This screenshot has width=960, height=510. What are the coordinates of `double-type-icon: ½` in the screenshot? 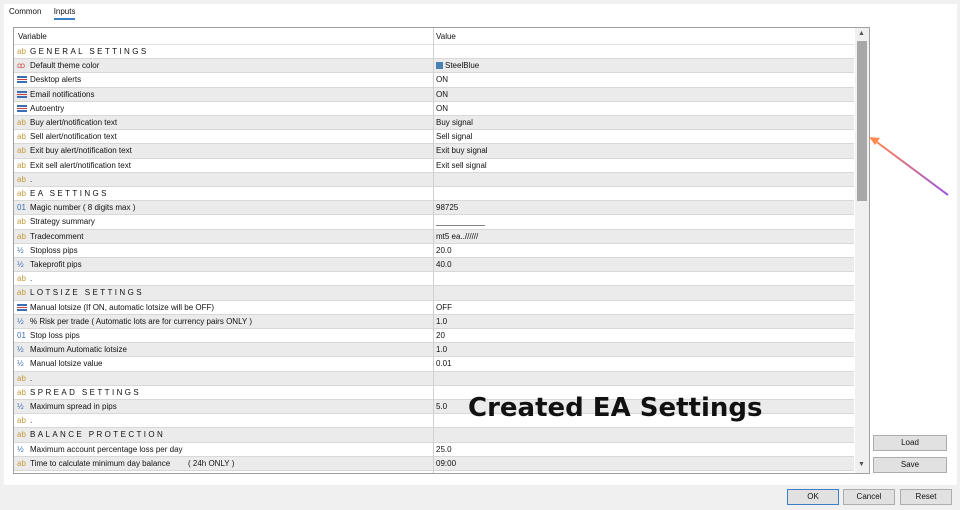 It's located at (20, 406).